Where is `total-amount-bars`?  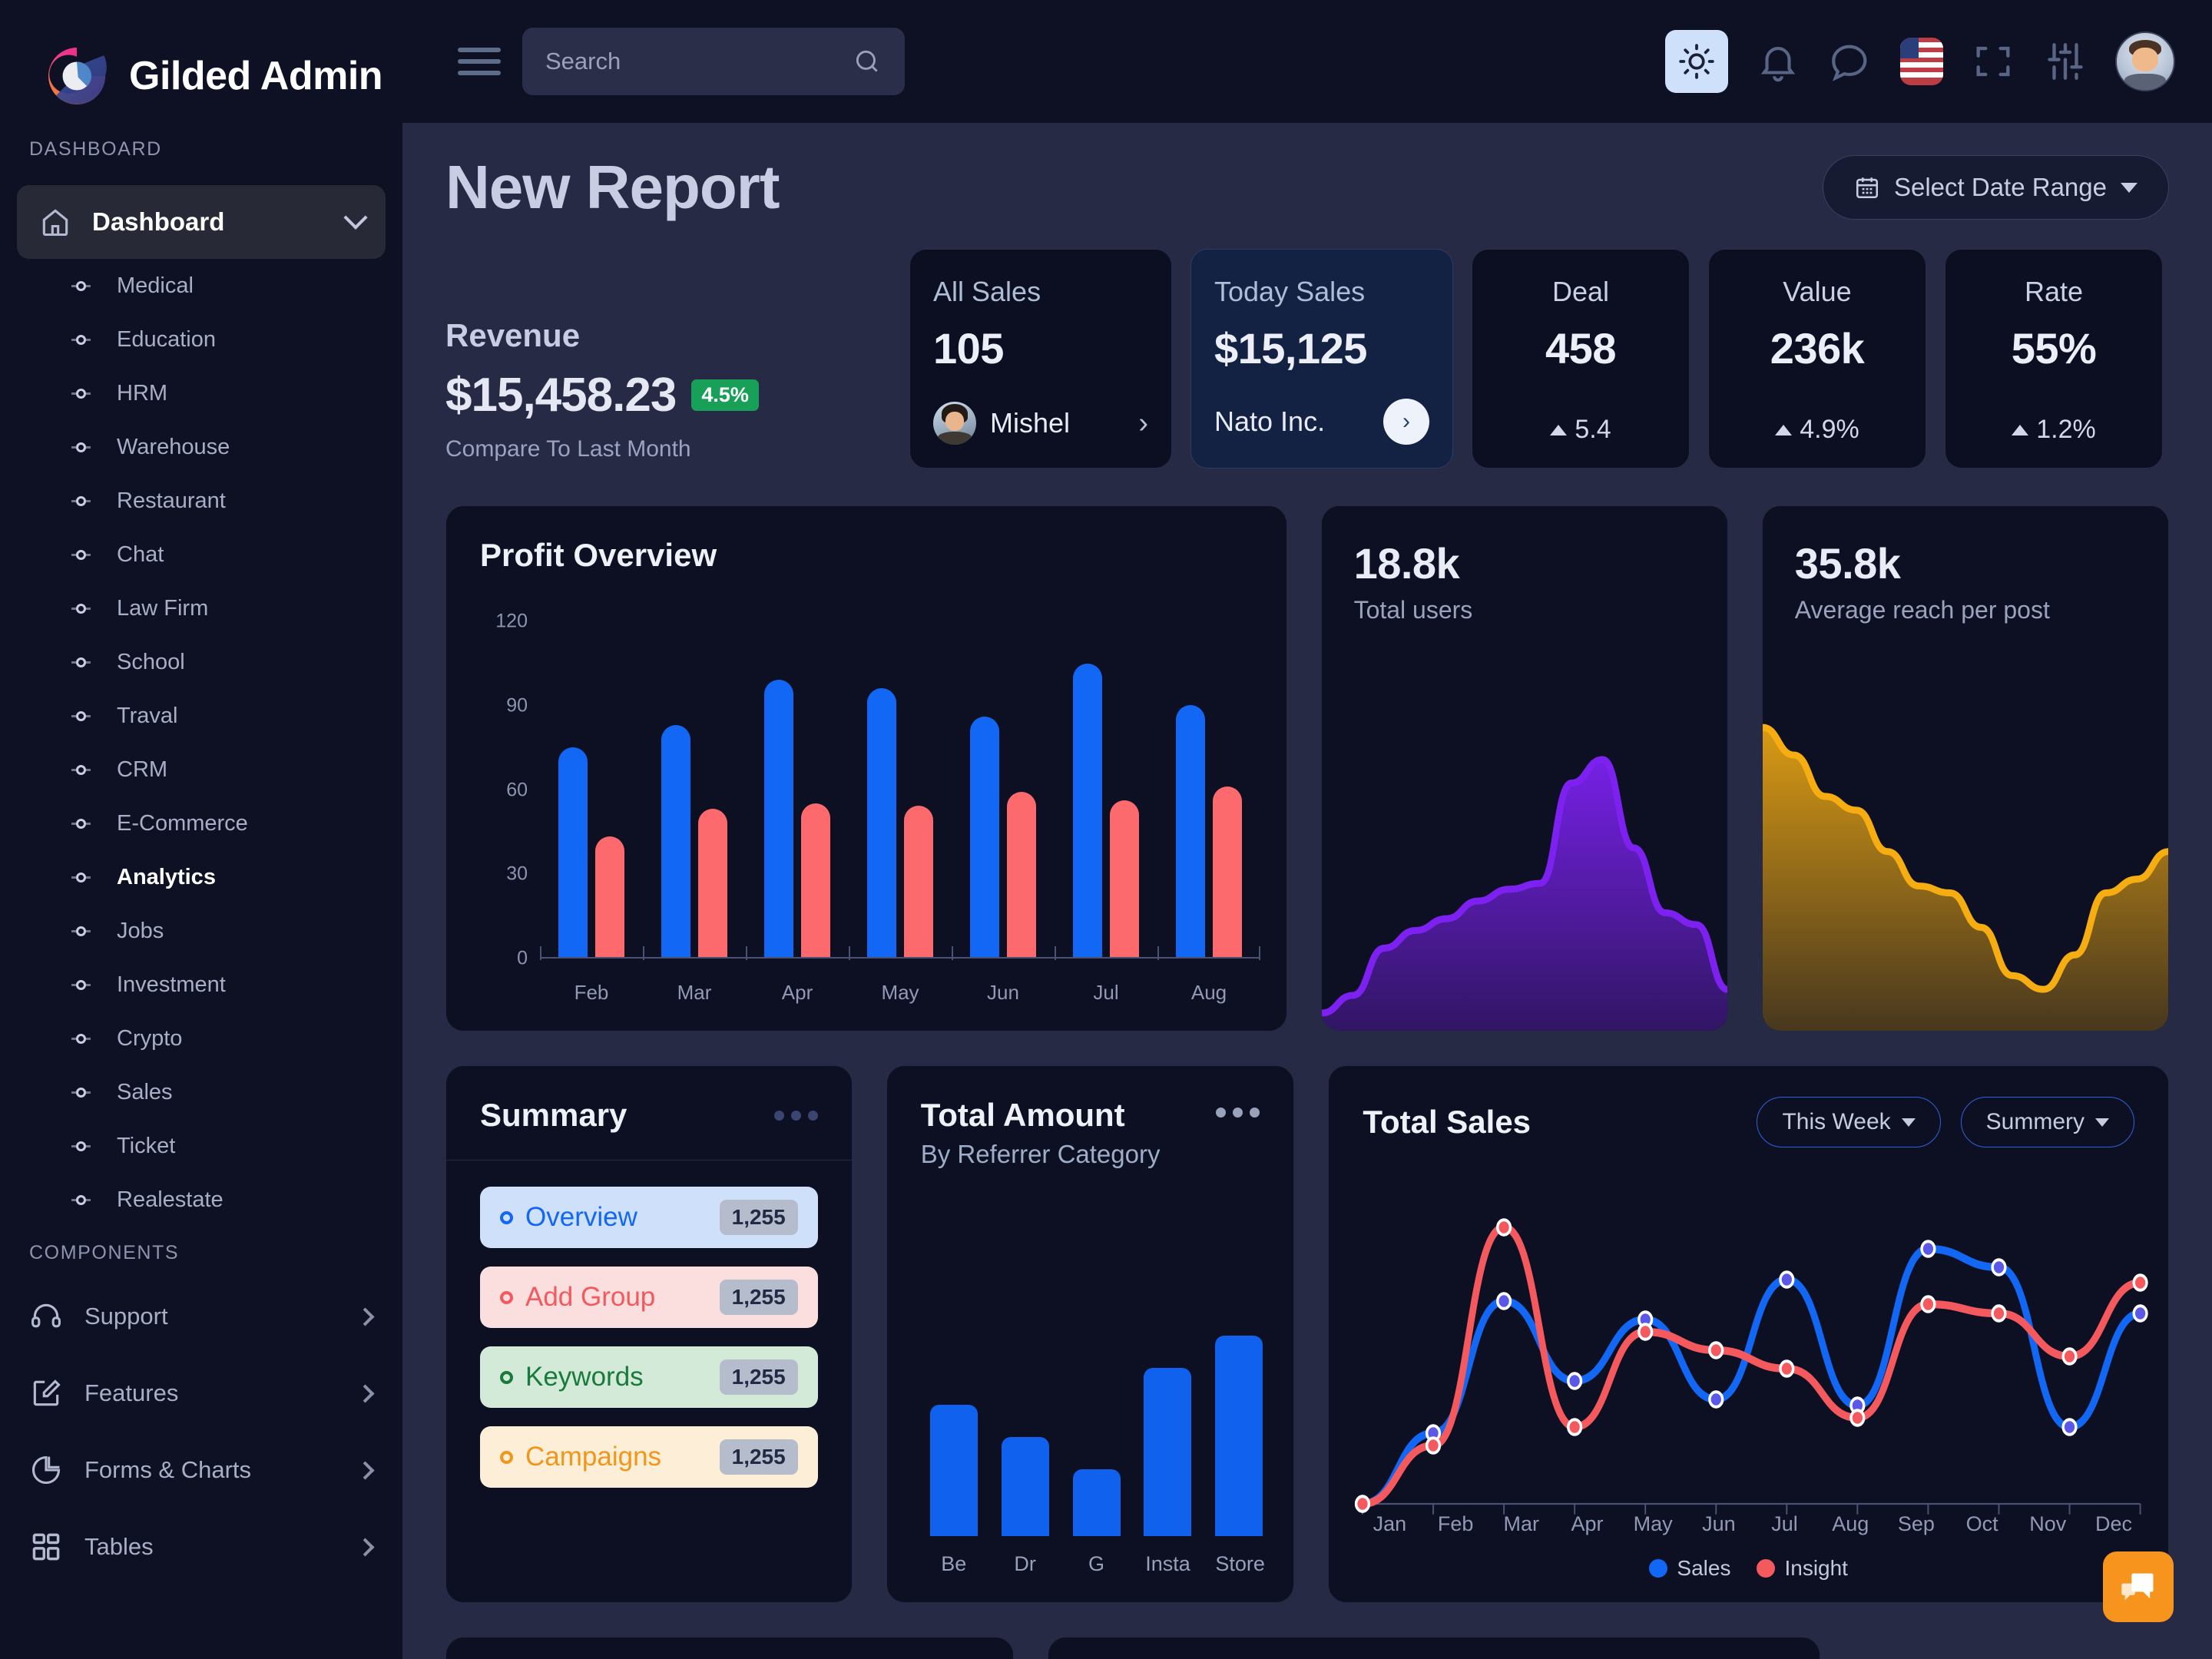
total-amount-bars is located at coordinates (1096, 1413).